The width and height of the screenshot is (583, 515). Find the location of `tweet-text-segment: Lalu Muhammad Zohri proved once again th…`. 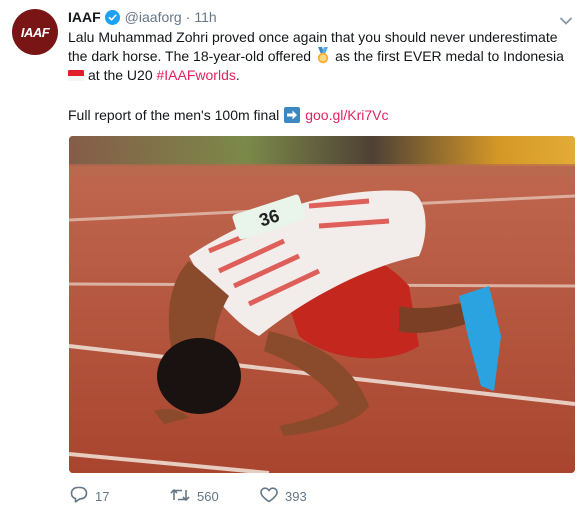

tweet-text-segment: Lalu Muhammad Zohri proved once again th… is located at coordinates (313, 37).